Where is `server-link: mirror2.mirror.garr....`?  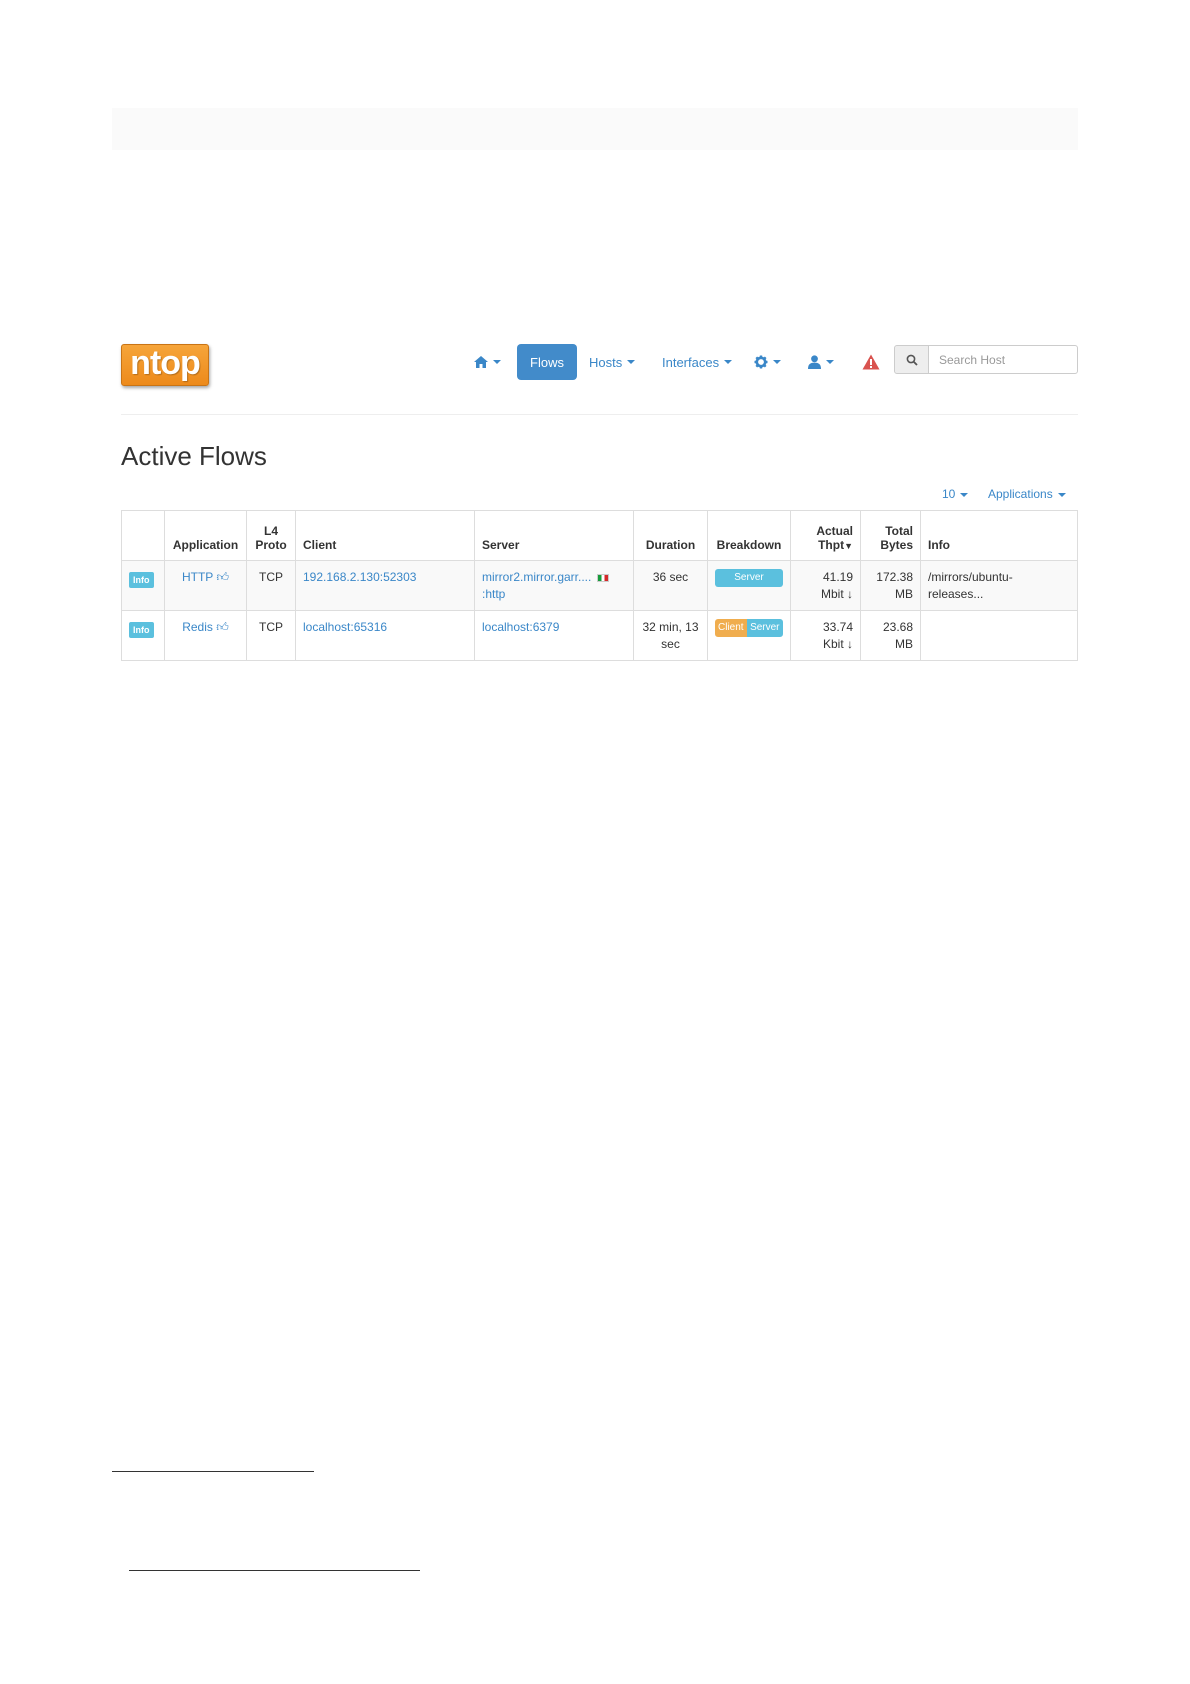
server-link: mirror2.mirror.garr.... is located at coordinates (536, 577).